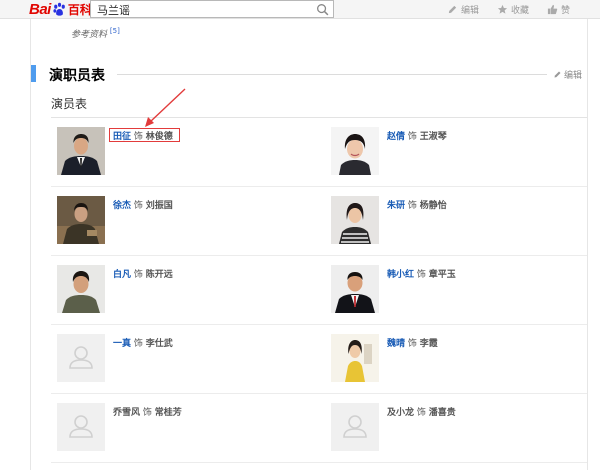 The image size is (600, 470). I want to click on favorite-button: 收藏, so click(513, 9).